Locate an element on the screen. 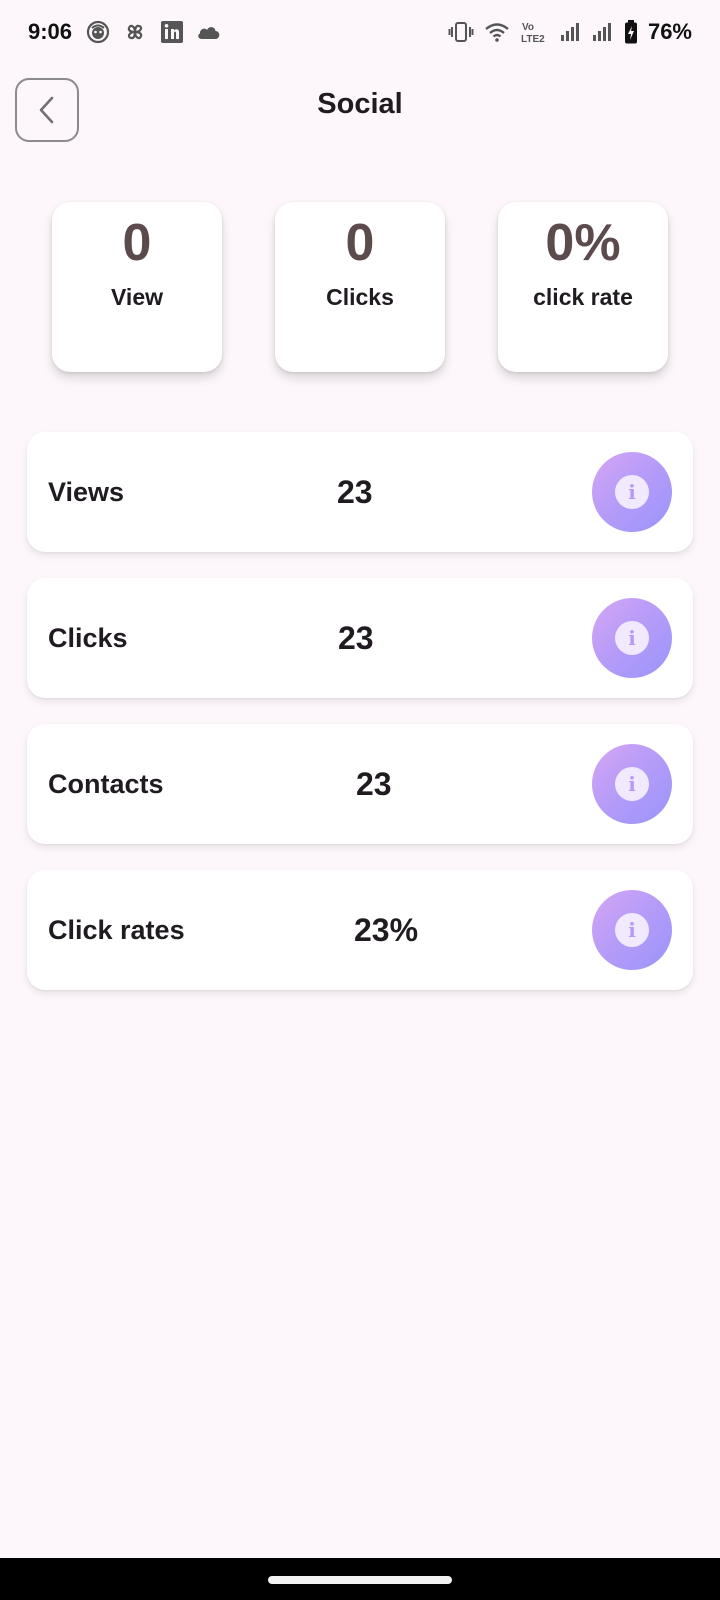 The width and height of the screenshot is (720, 1600). metric-value: 23% is located at coordinates (386, 930).